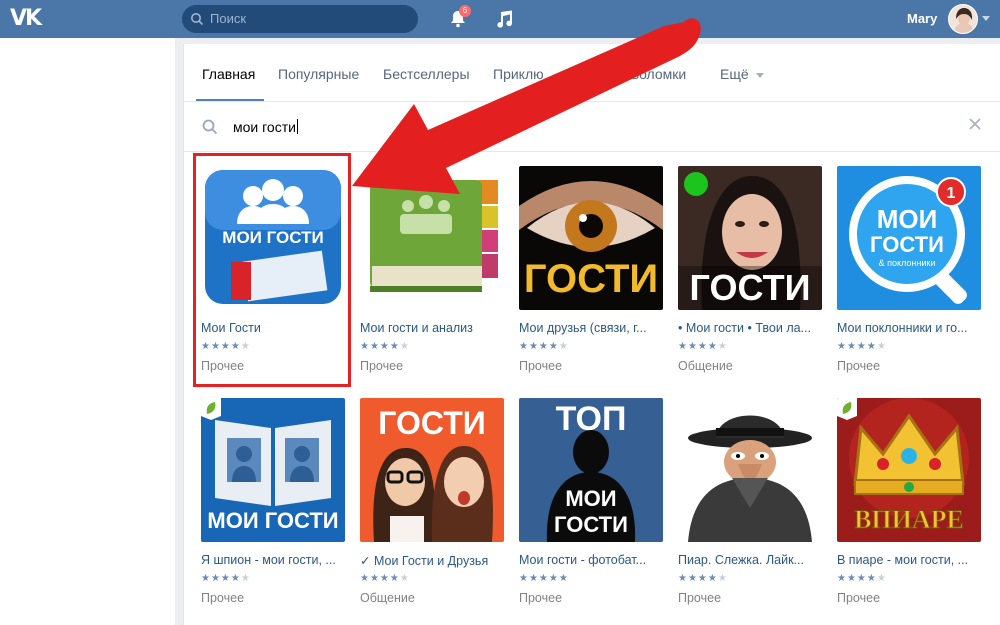 Image resolution: width=1000 pixels, height=625 pixels. What do you see at coordinates (907, 263) in the screenshot?
I see `icon-text: & поклонники` at bounding box center [907, 263].